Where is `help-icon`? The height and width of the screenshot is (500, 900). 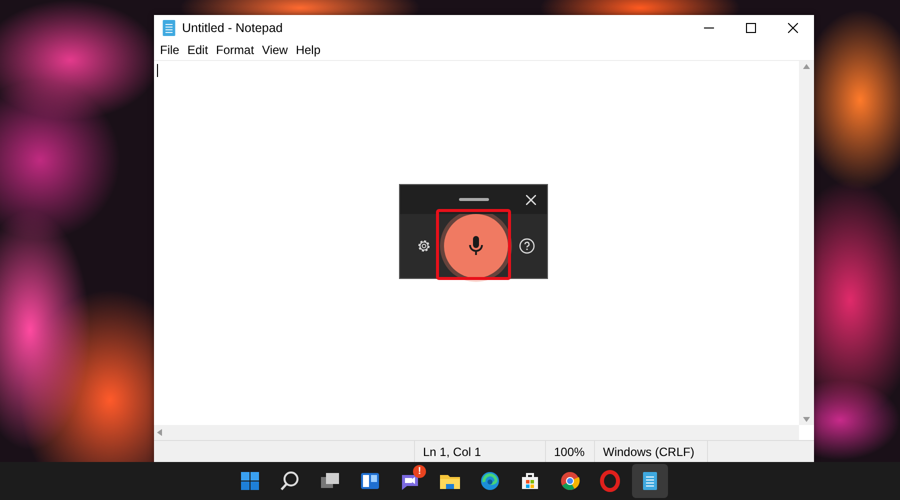
help-icon is located at coordinates (527, 246).